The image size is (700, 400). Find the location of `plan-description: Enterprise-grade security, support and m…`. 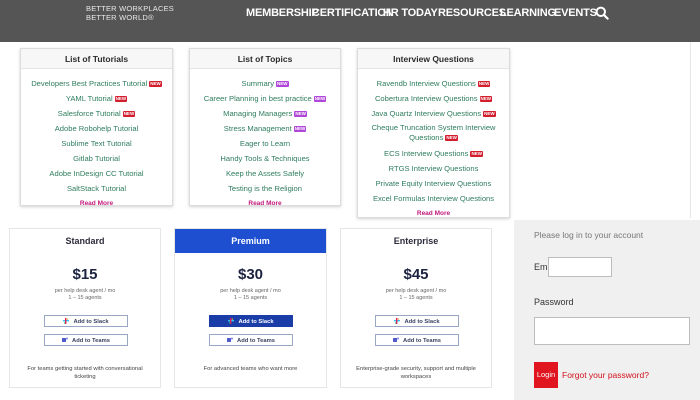

plan-description: Enterprise-grade security, support and m… is located at coordinates (416, 373).